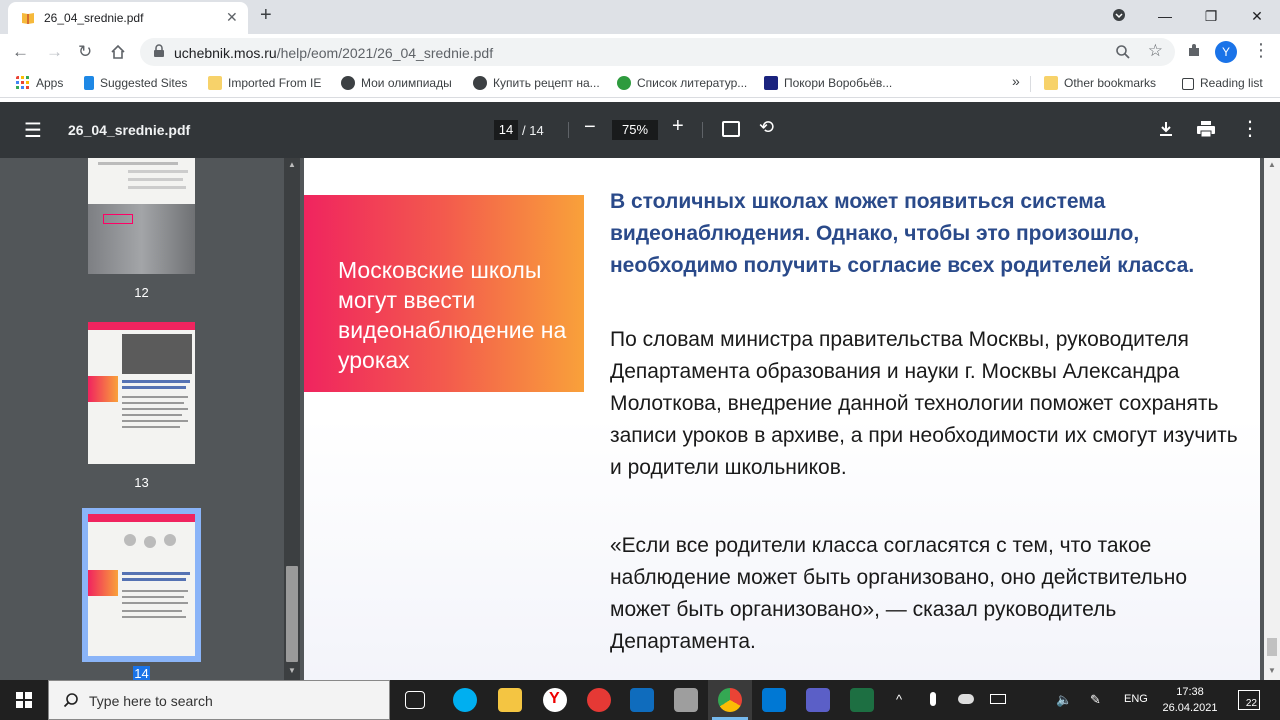 The height and width of the screenshot is (720, 1280). Describe the element at coordinates (24, 700) in the screenshot. I see `windows-start-icon` at that location.